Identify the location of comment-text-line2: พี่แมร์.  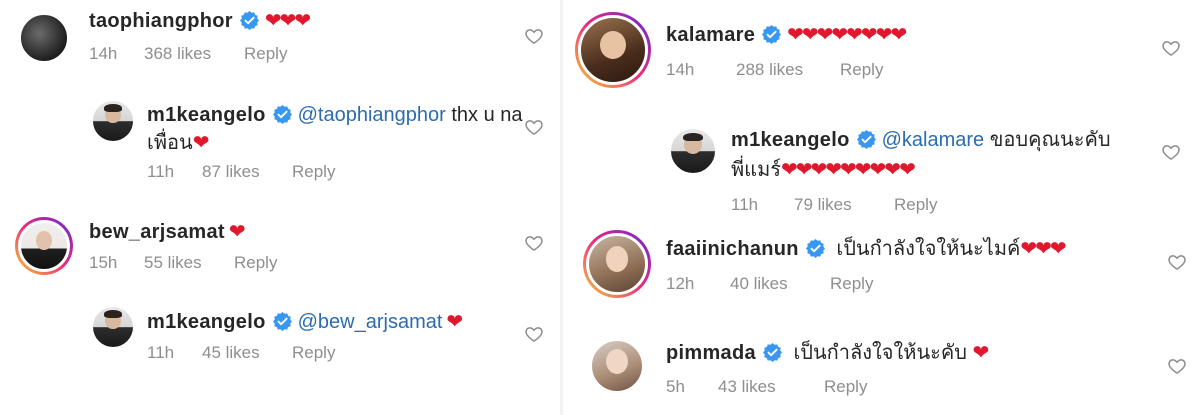
(756, 170).